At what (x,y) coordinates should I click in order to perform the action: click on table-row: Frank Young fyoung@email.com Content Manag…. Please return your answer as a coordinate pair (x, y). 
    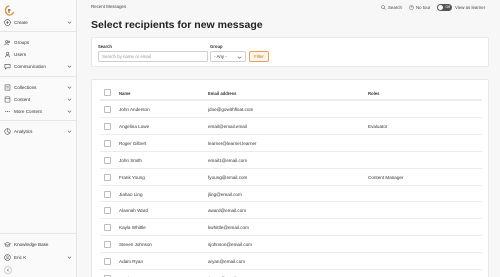
    Looking at the image, I should click on (291, 176).